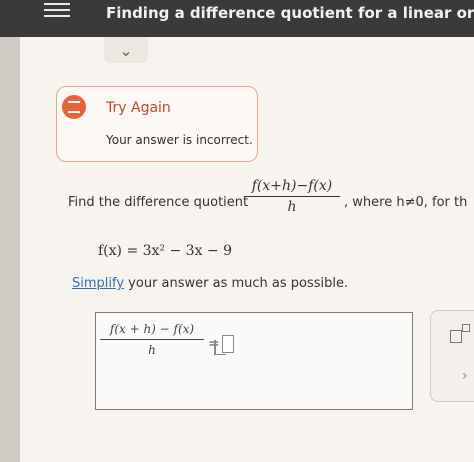 Image resolution: width=474 pixels, height=462 pixels. Describe the element at coordinates (466, 328) in the screenshot. I see `exponent-superscript-icon` at that location.